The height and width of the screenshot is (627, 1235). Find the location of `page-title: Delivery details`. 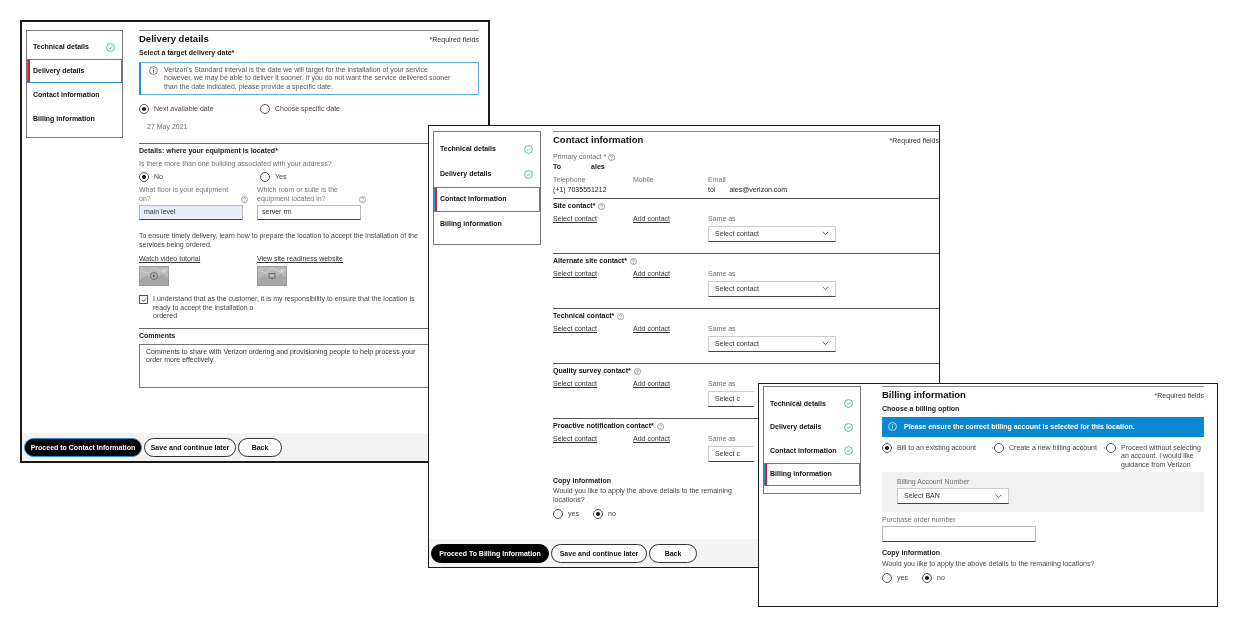

page-title: Delivery details is located at coordinates (174, 39).